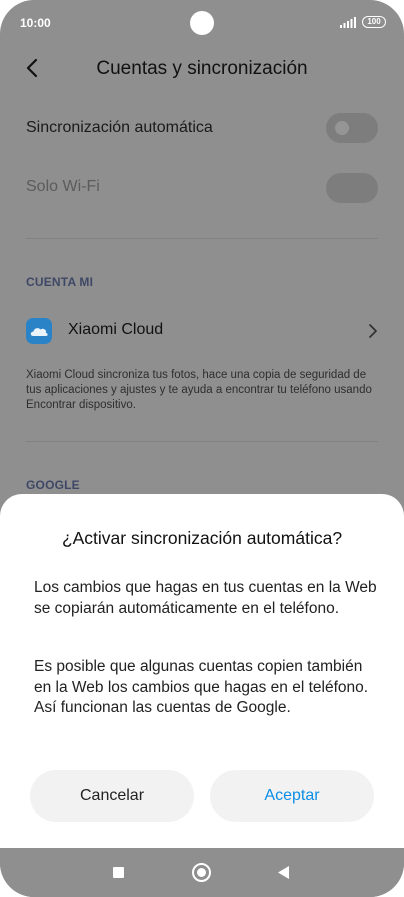  What do you see at coordinates (53, 485) in the screenshot?
I see `section-header-google: GOOGLE` at bounding box center [53, 485].